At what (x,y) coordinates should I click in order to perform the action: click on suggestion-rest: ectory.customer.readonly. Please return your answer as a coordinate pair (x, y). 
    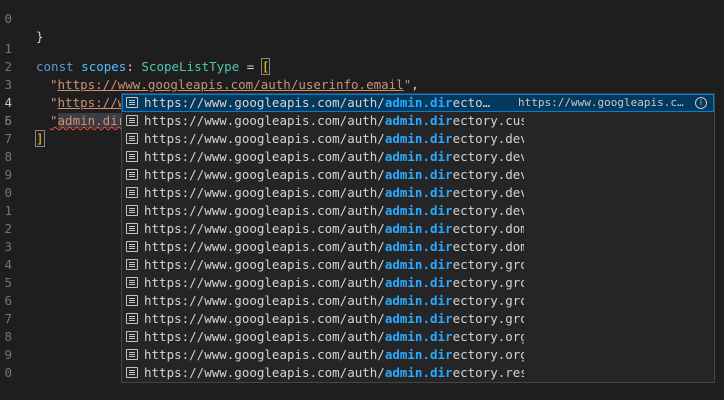
    Looking at the image, I should click on (488, 120).